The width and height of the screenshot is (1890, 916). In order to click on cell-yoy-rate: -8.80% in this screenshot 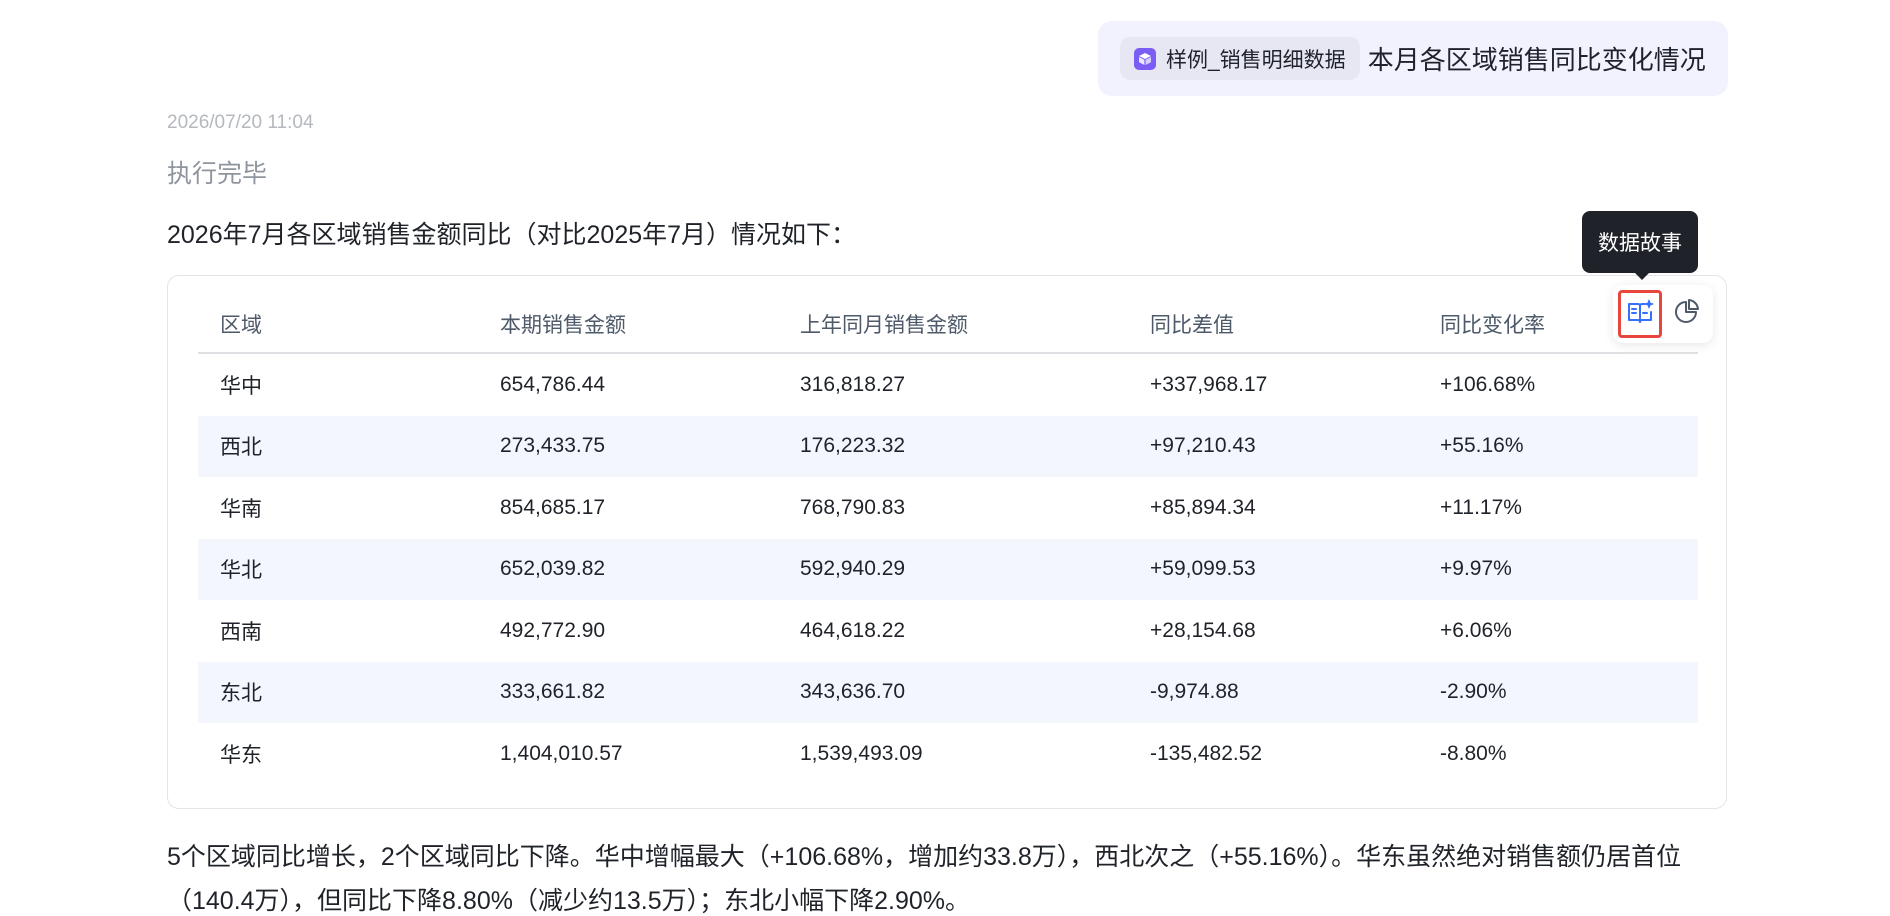, I will do `click(1473, 753)`.